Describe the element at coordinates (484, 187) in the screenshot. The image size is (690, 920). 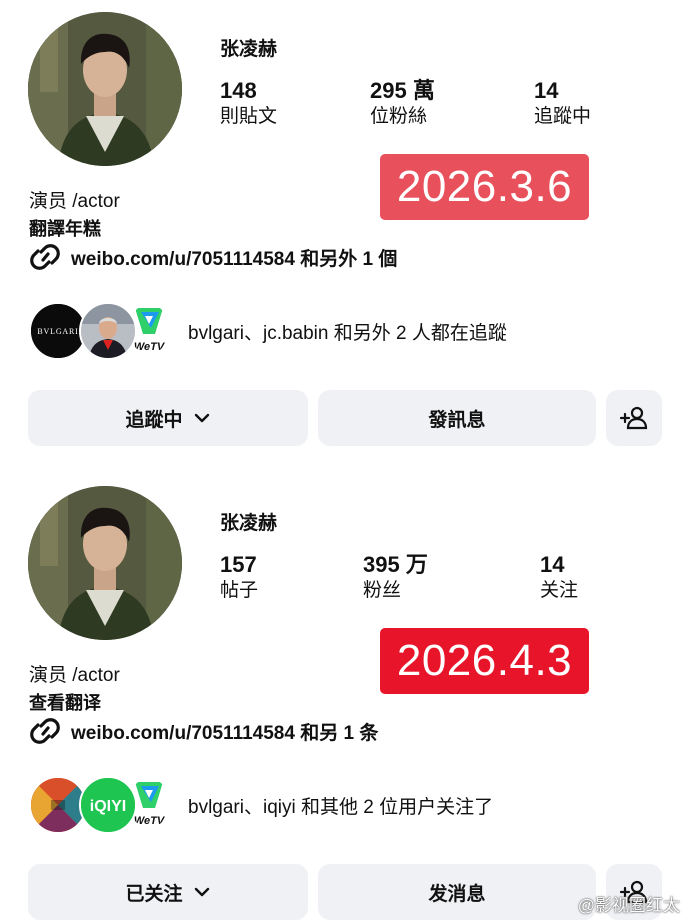
I see `date-badge: 2026.3.6` at that location.